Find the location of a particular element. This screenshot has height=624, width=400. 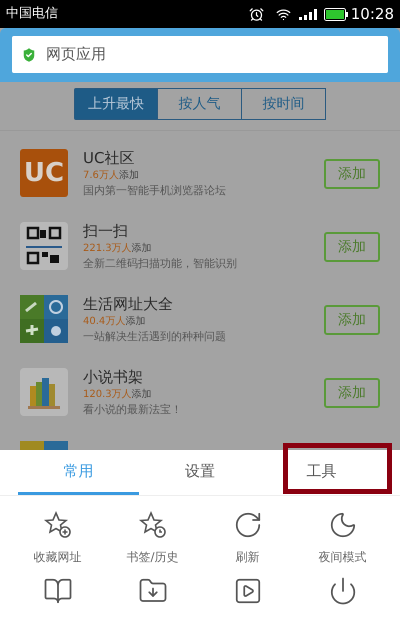

app-description: 一站解决生活遇到的种种问题 is located at coordinates (155, 337).